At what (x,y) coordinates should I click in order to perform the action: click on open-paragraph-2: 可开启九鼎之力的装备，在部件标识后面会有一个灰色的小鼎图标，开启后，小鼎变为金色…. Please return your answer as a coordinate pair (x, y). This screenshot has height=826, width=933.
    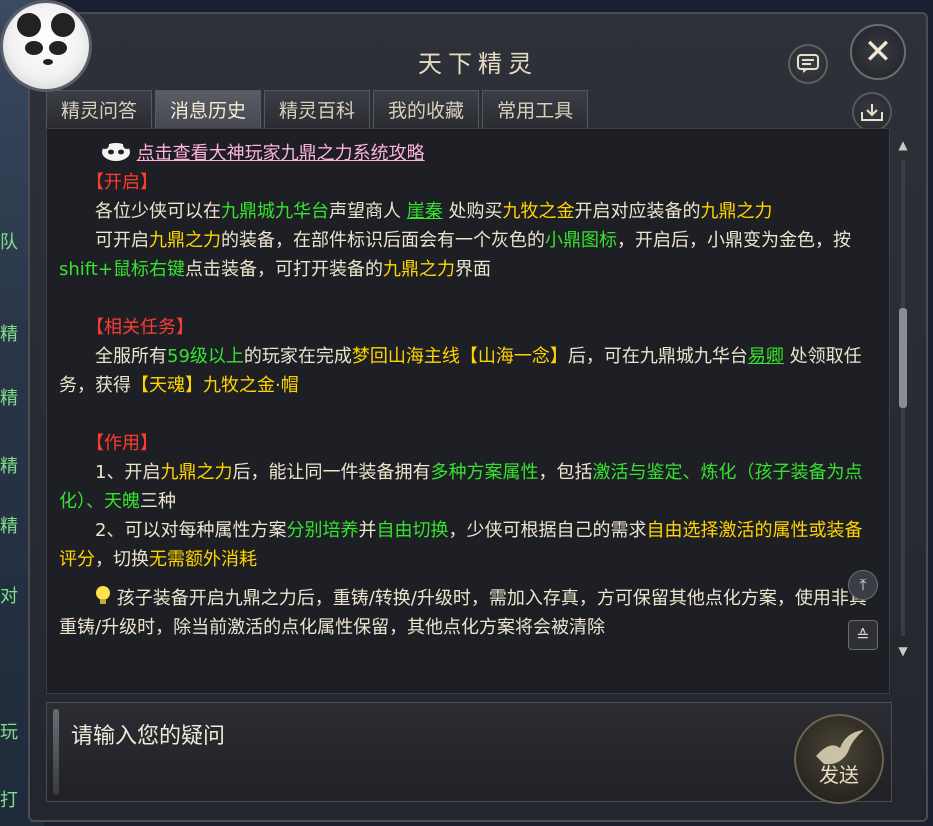
    Looking at the image, I should click on (455, 255).